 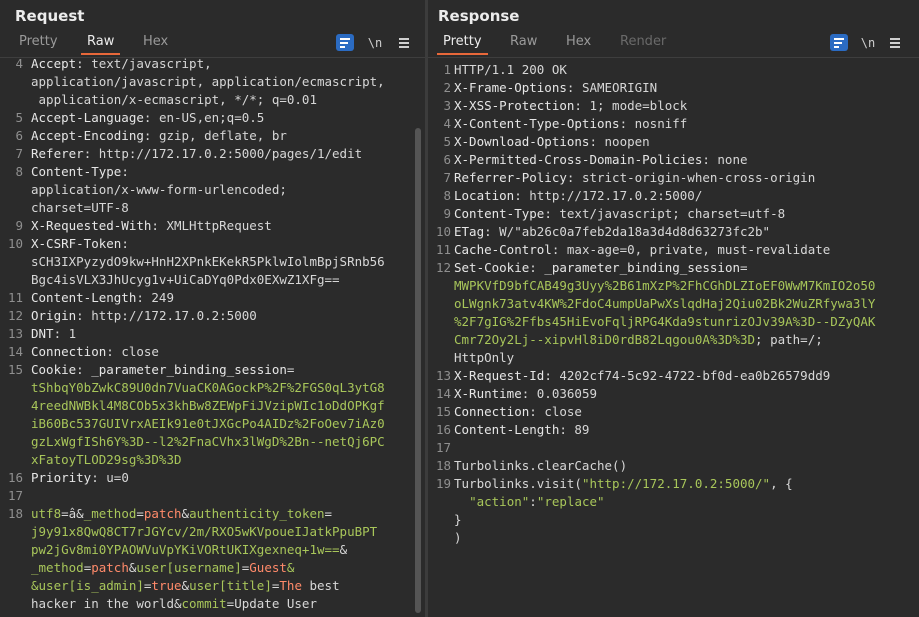 What do you see at coordinates (488, 393) in the screenshot?
I see `code-token: X-Runtime` at bounding box center [488, 393].